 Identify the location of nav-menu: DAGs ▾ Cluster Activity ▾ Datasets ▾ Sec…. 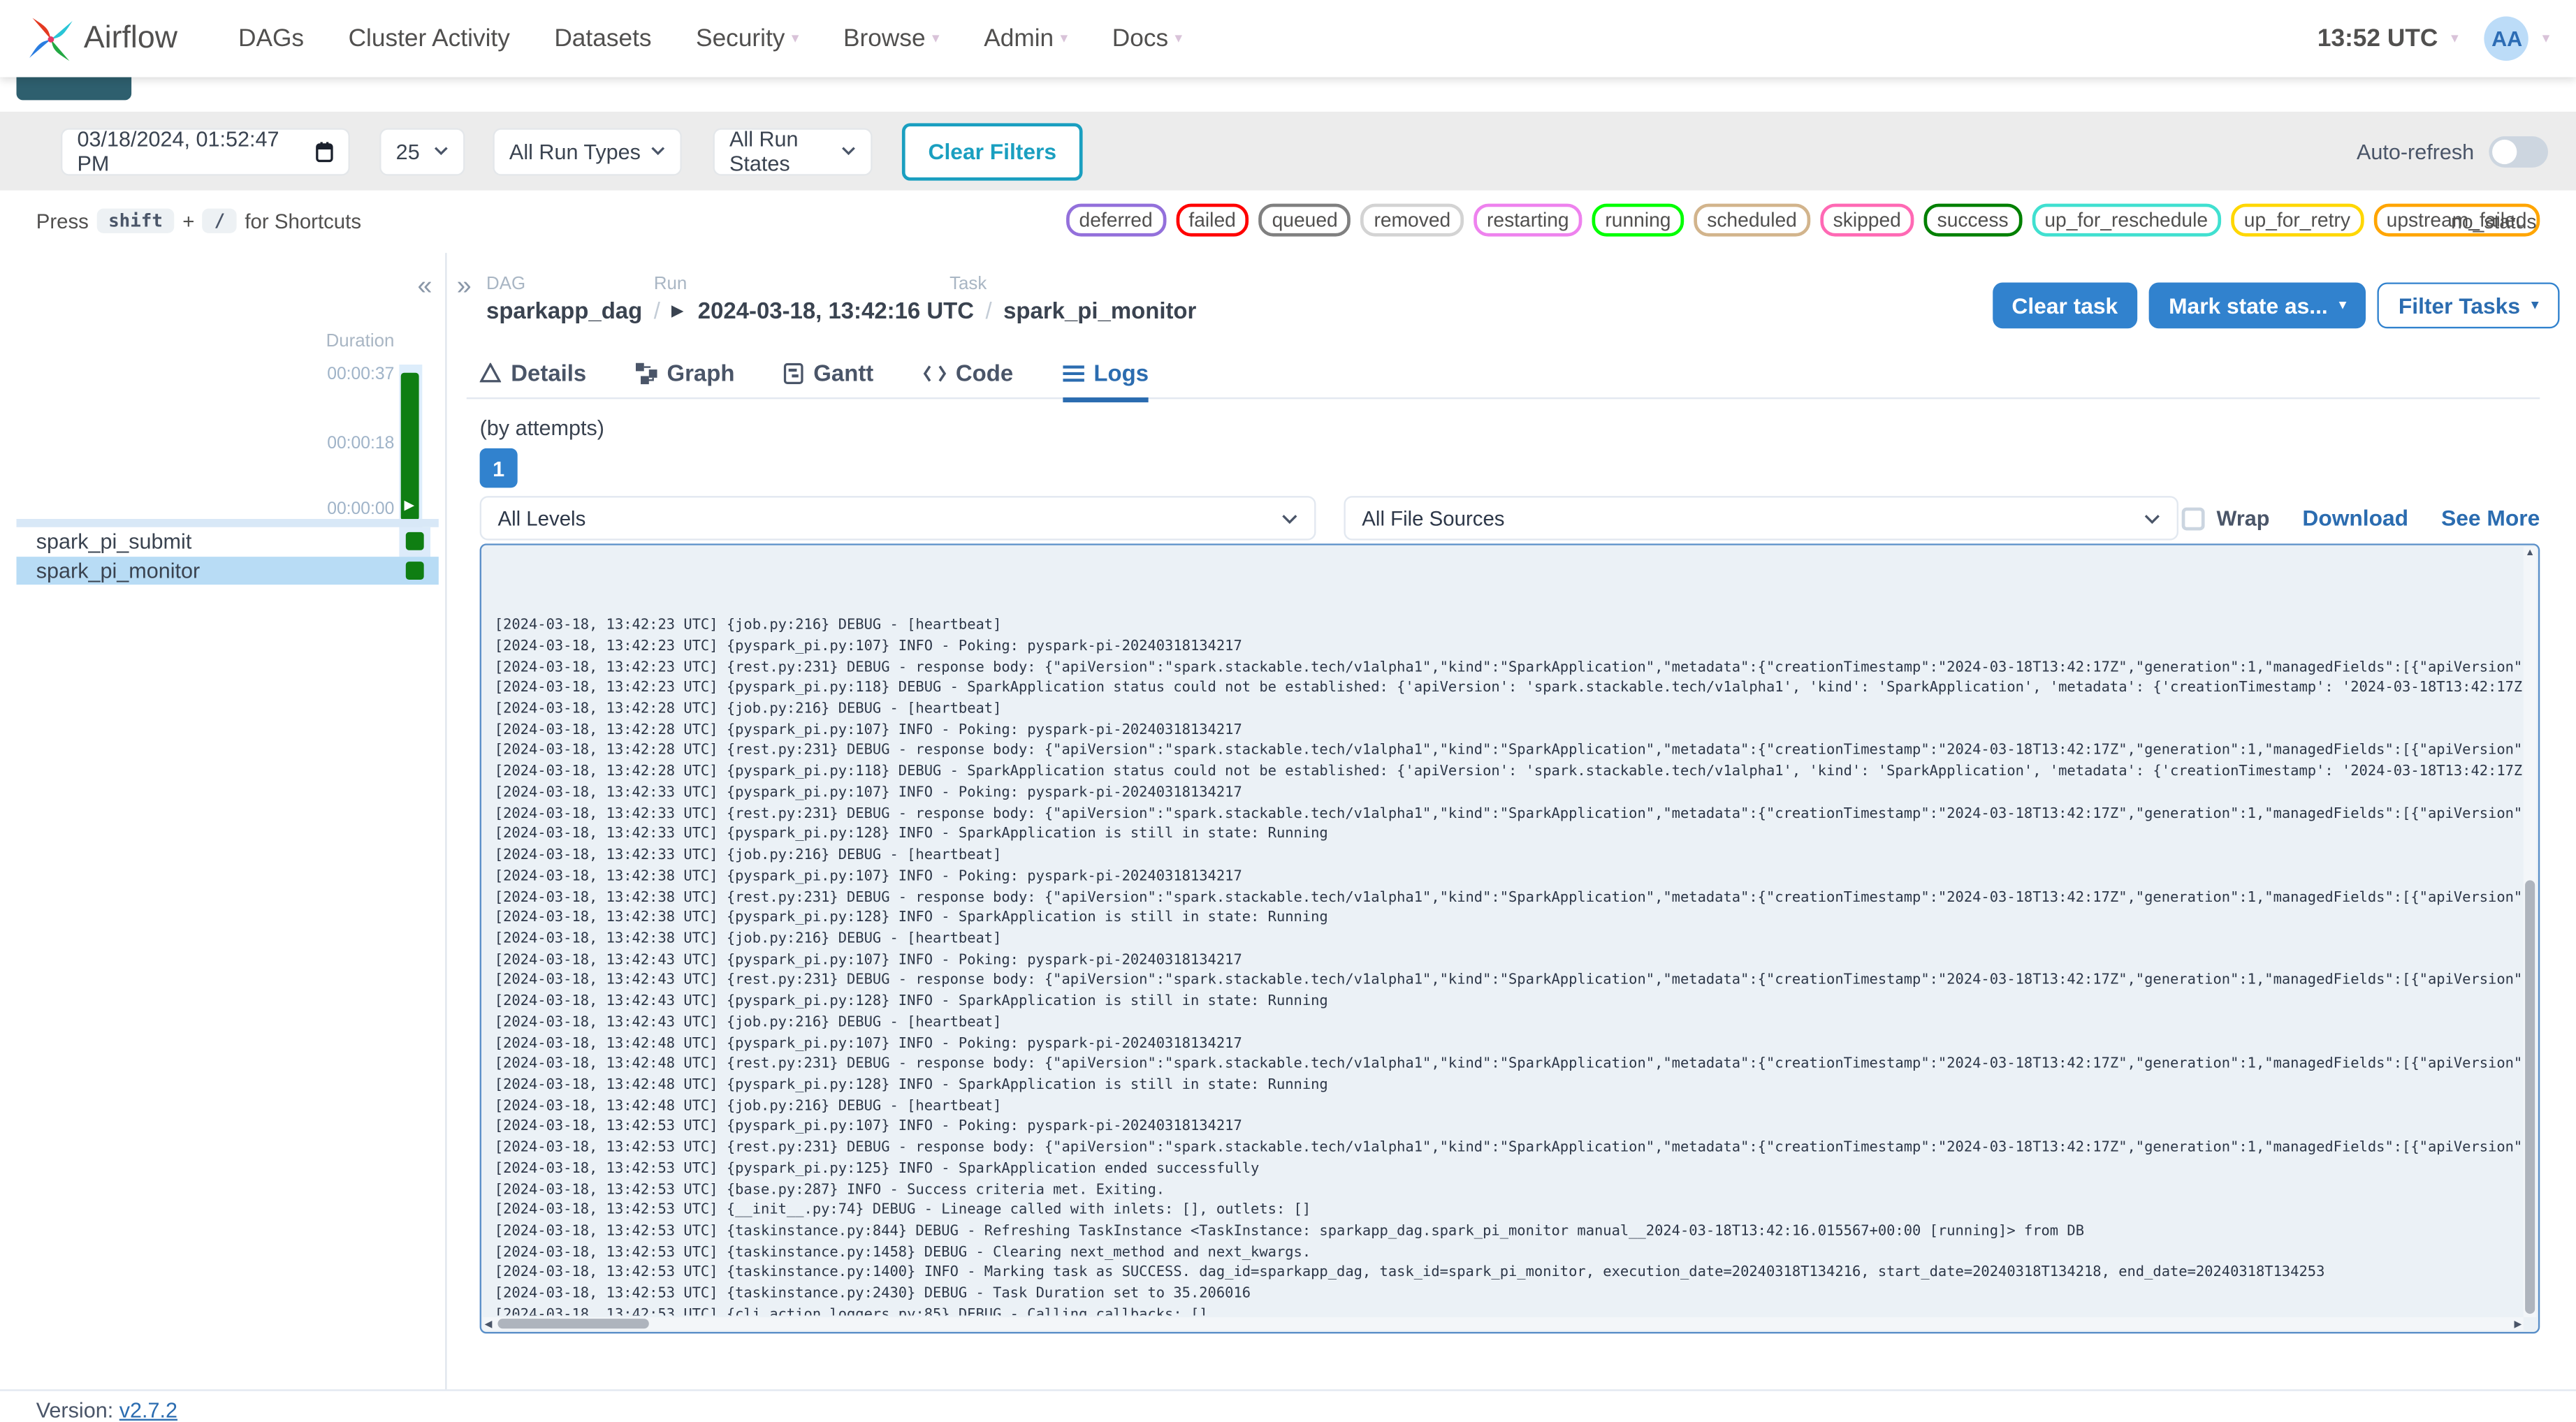
(710, 38).